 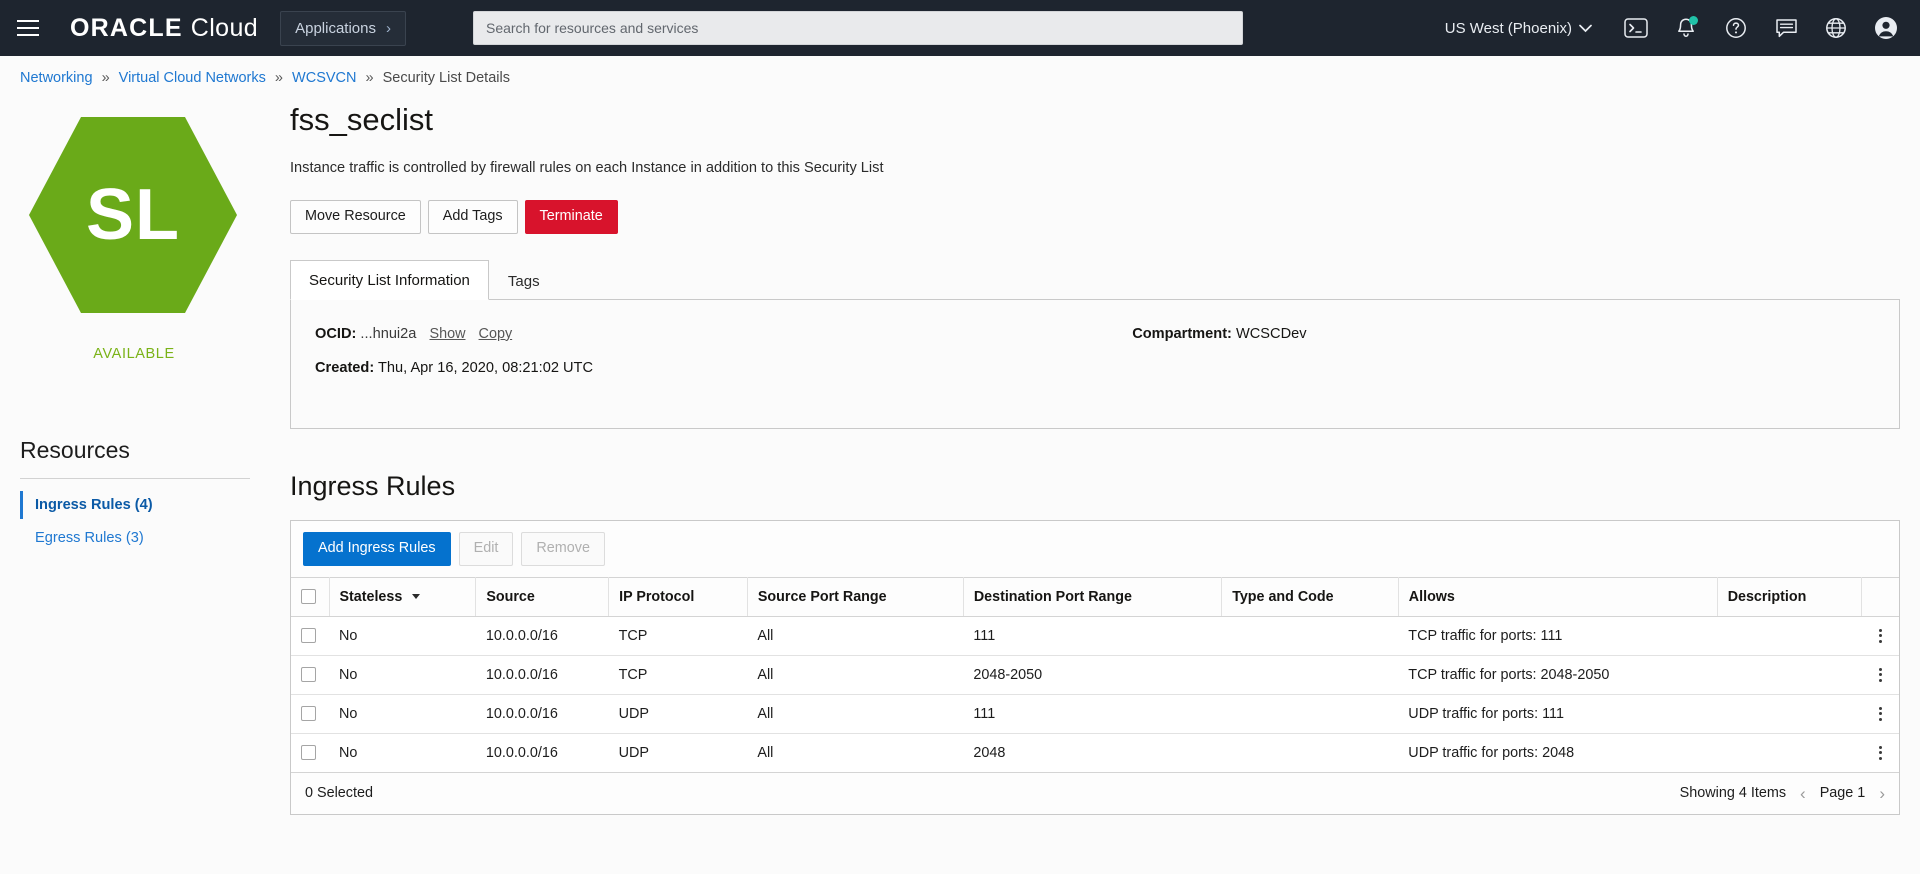 I want to click on ocid-copy-link: Copy, so click(x=496, y=334).